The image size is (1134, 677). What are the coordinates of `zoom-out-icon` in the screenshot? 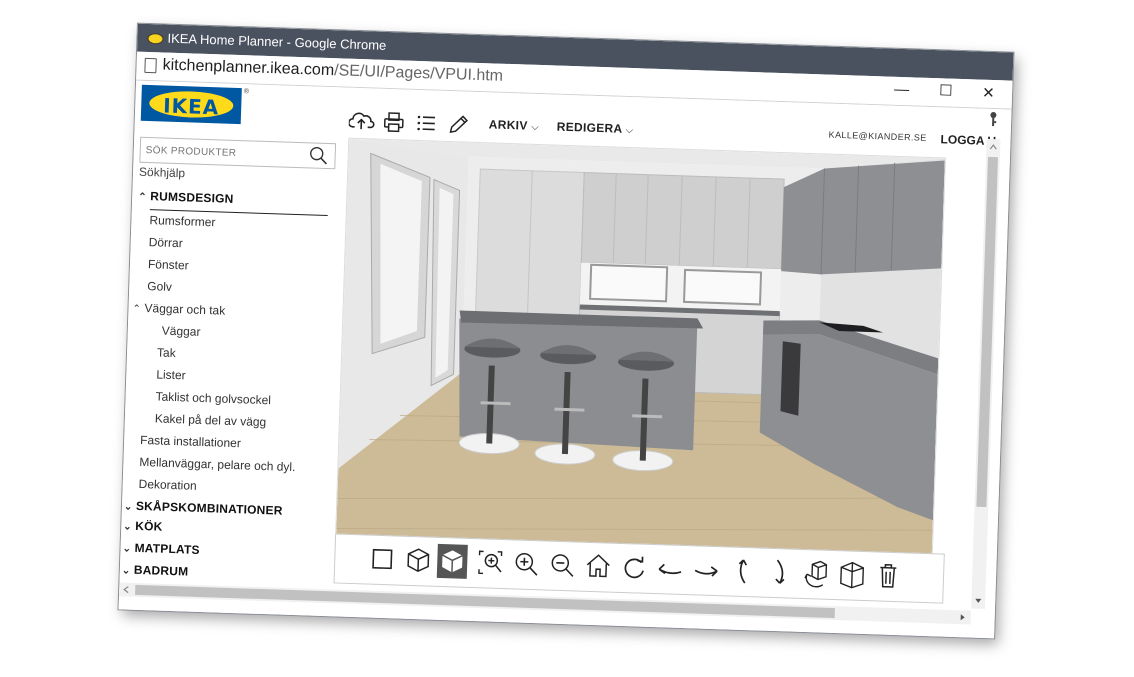 It's located at (562, 565).